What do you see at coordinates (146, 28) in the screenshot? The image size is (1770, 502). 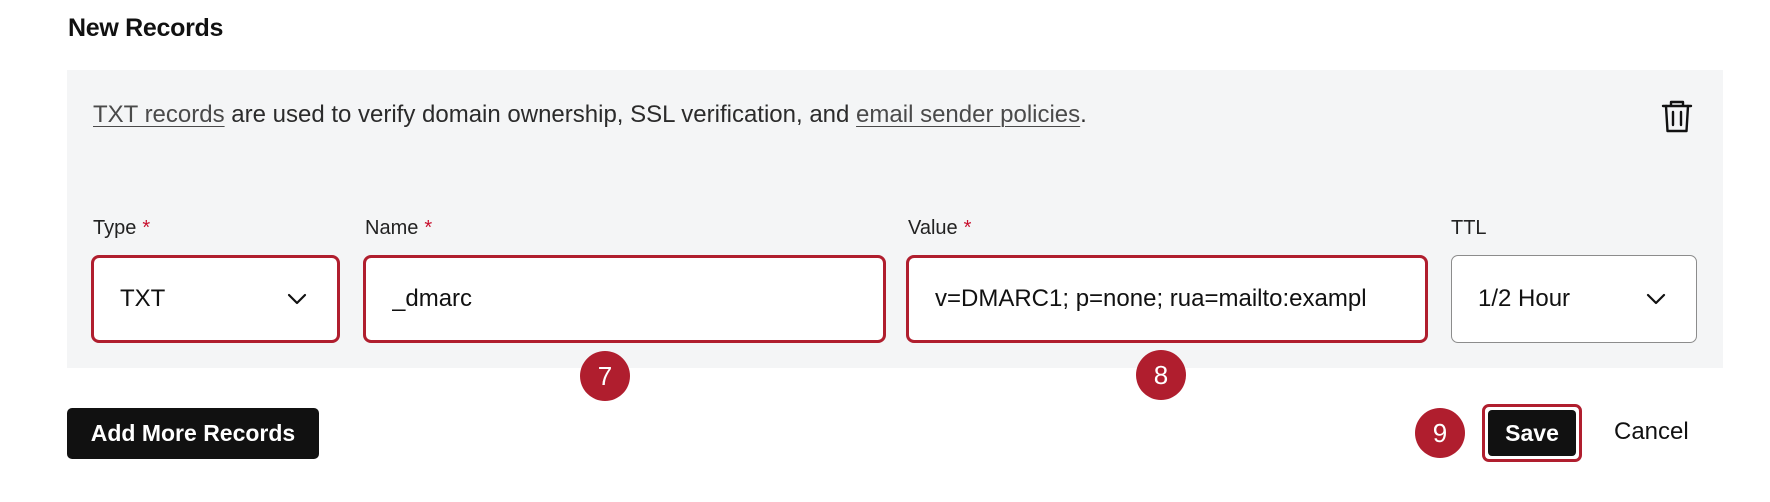 I see `section-title: New Records` at bounding box center [146, 28].